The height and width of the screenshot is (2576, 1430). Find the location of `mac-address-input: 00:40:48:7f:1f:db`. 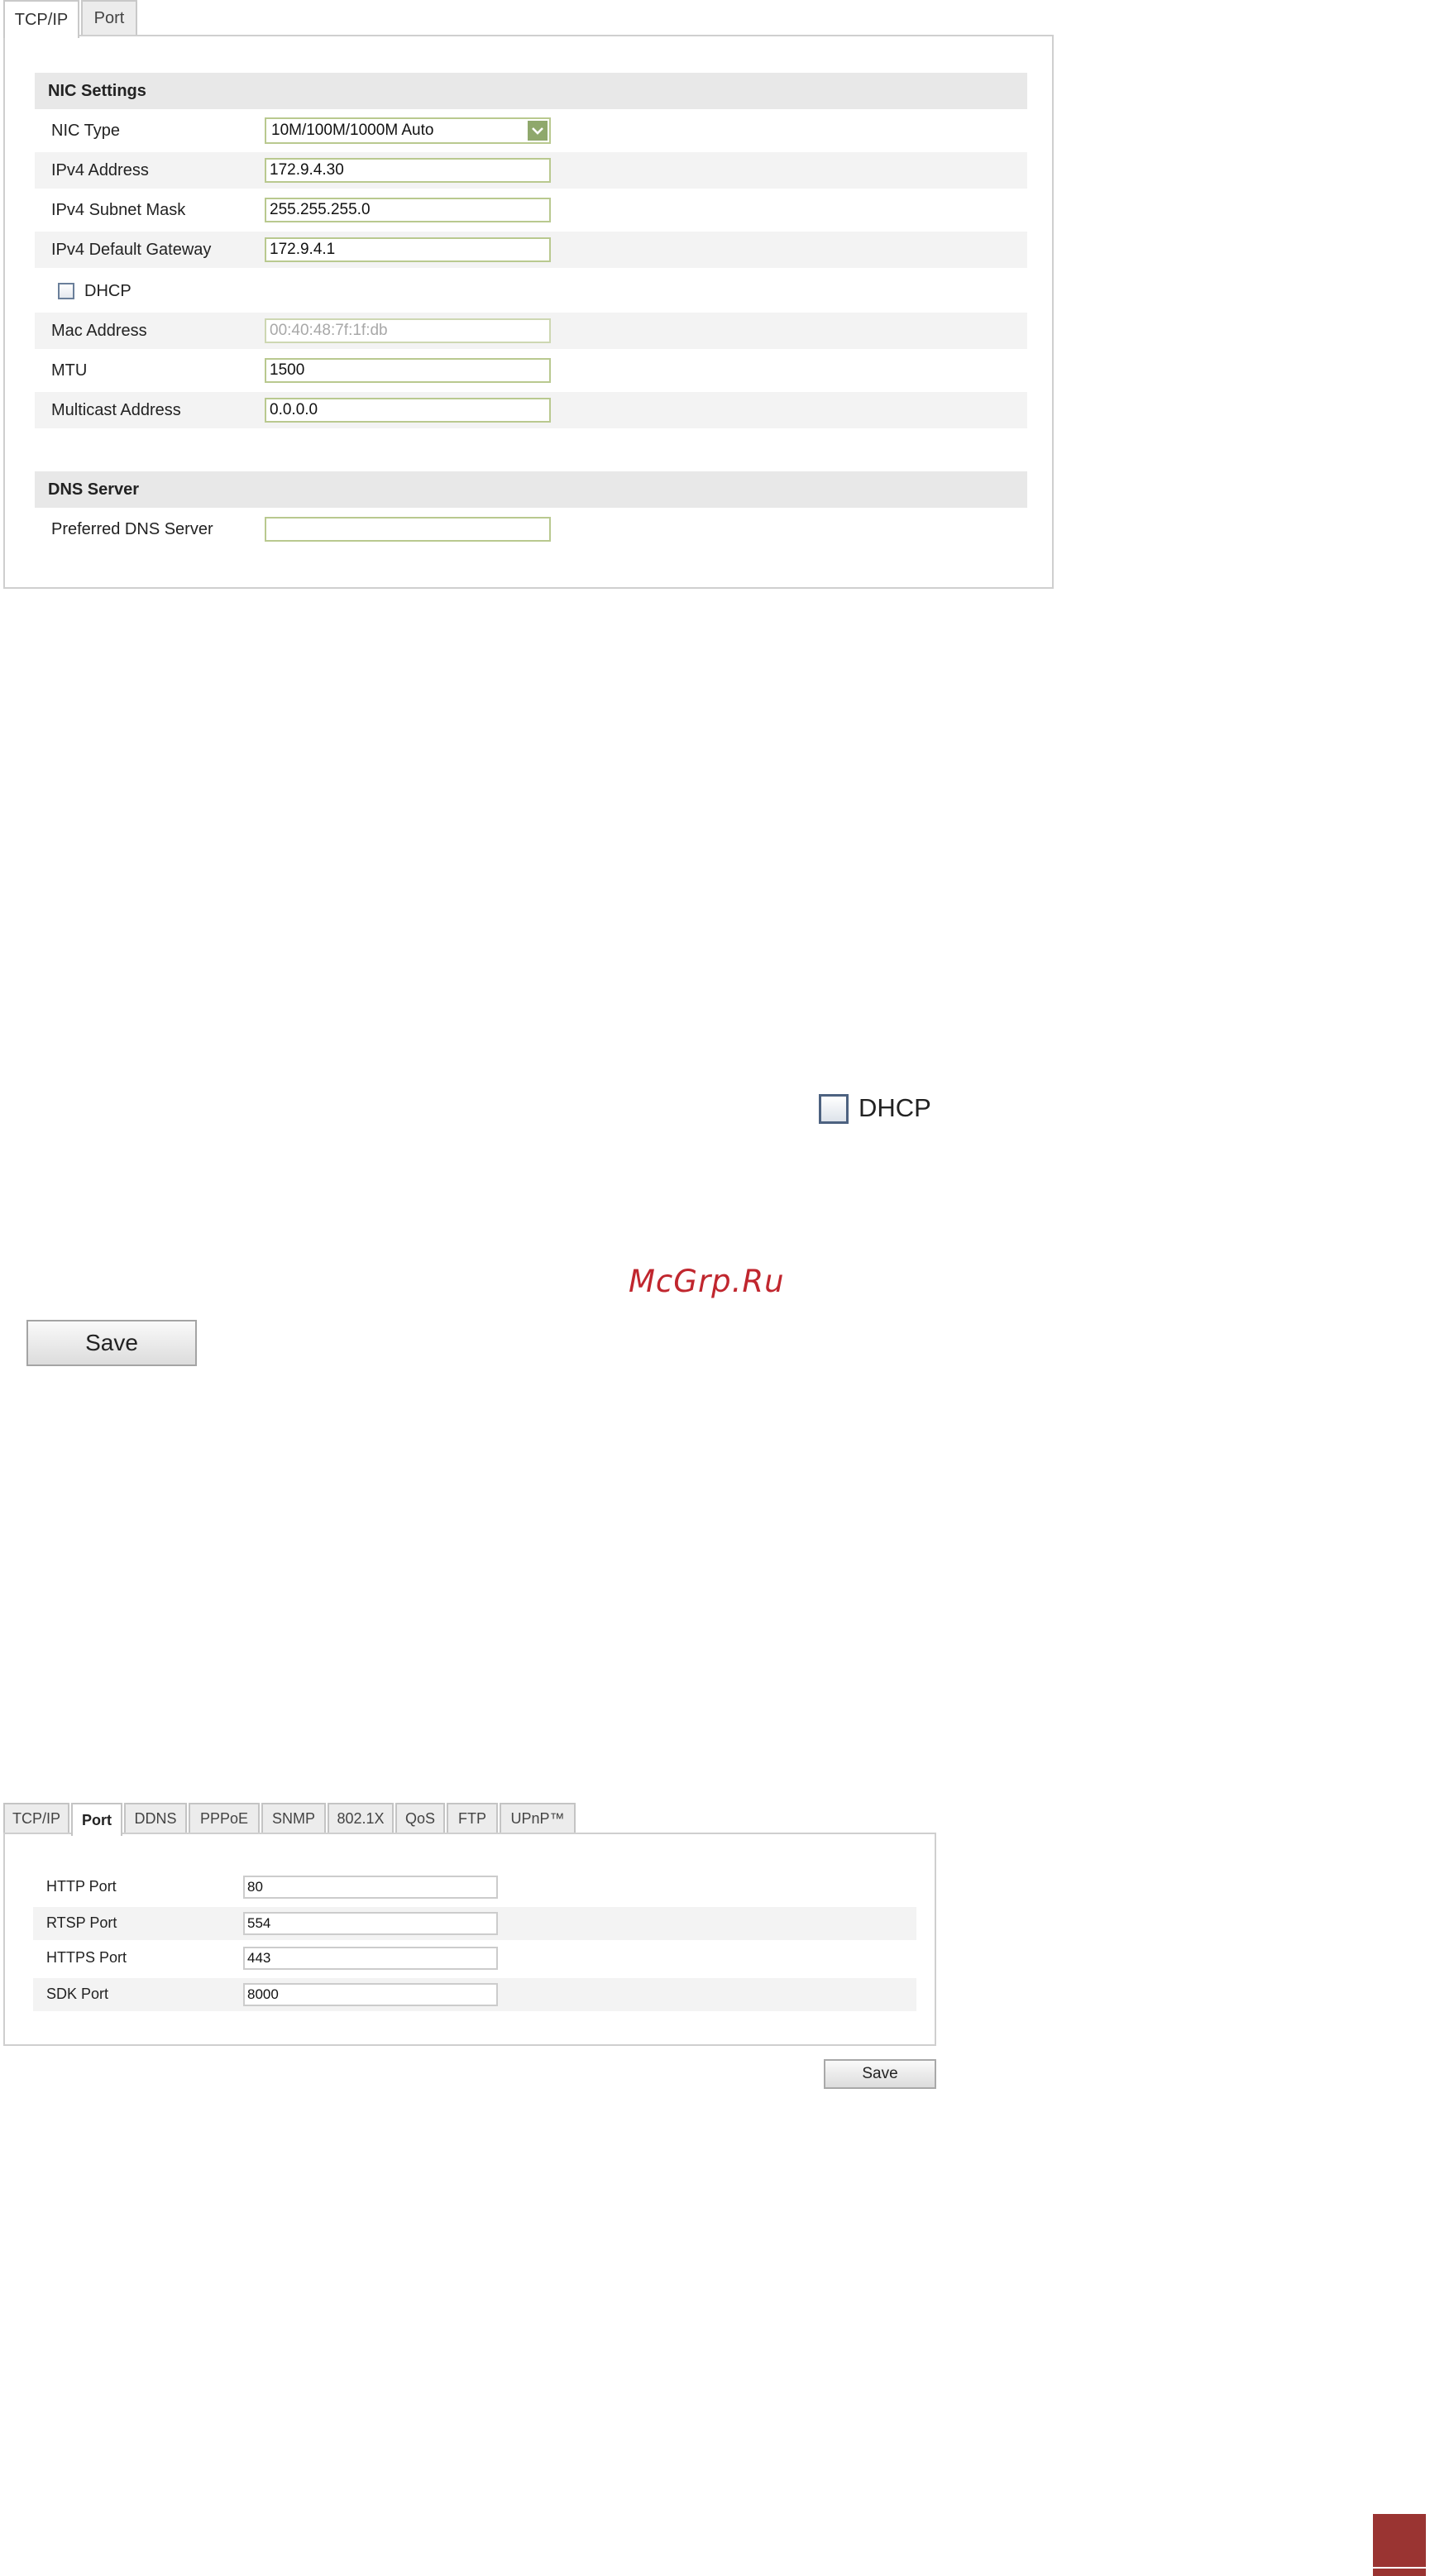

mac-address-input: 00:40:48:7f:1f:db is located at coordinates (408, 330).